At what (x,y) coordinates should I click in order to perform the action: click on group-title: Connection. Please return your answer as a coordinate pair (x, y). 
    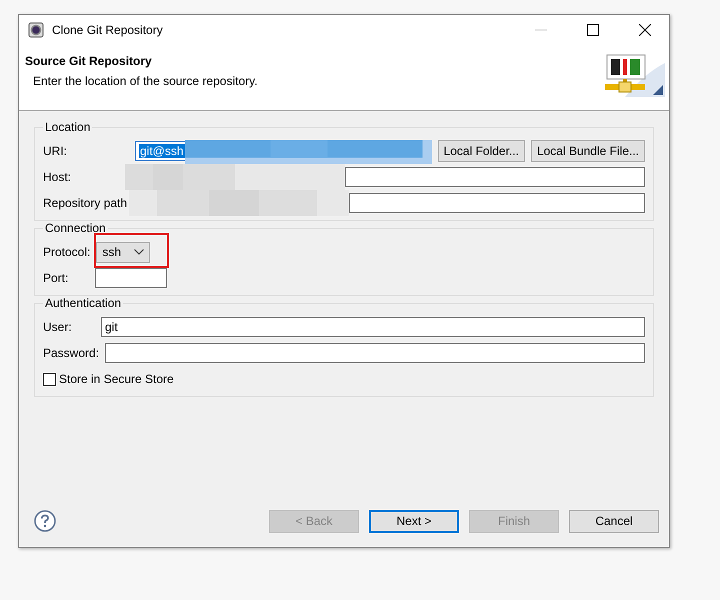
    Looking at the image, I should click on (75, 228).